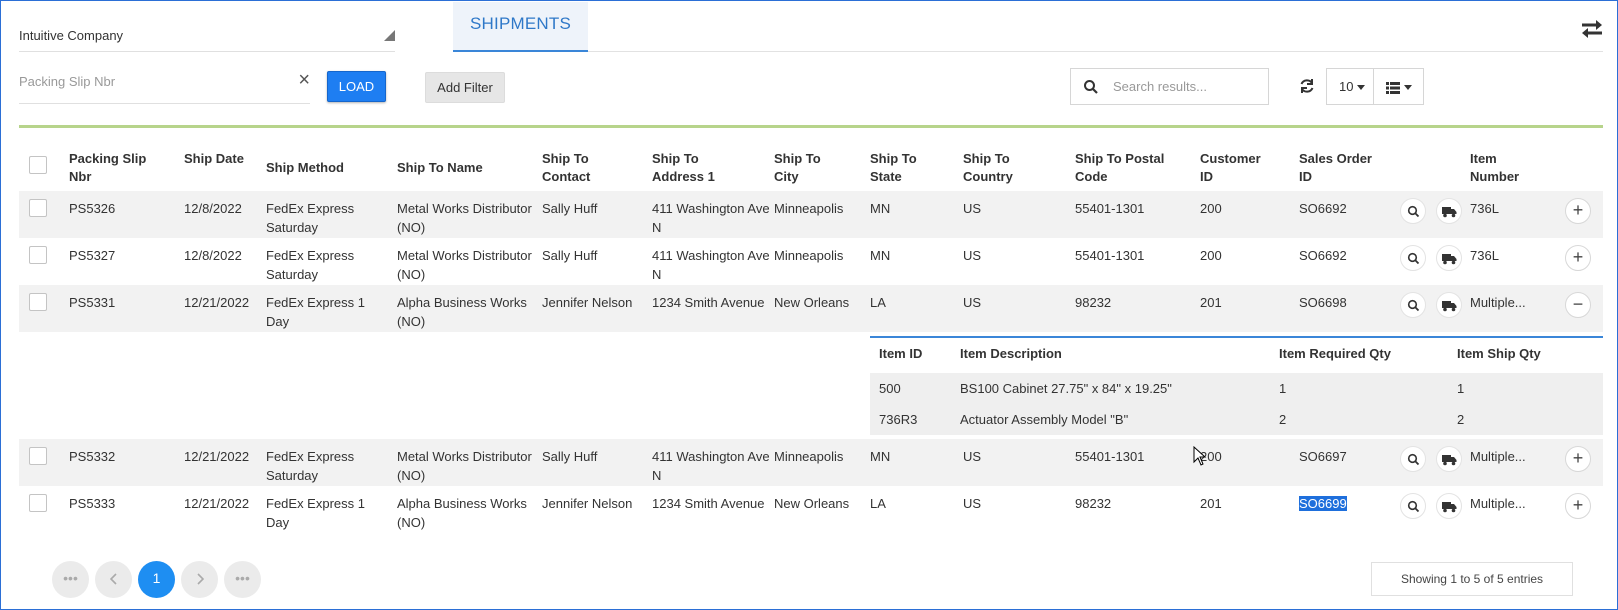 Image resolution: width=1618 pixels, height=610 pixels. I want to click on next-page-button, so click(199, 579).